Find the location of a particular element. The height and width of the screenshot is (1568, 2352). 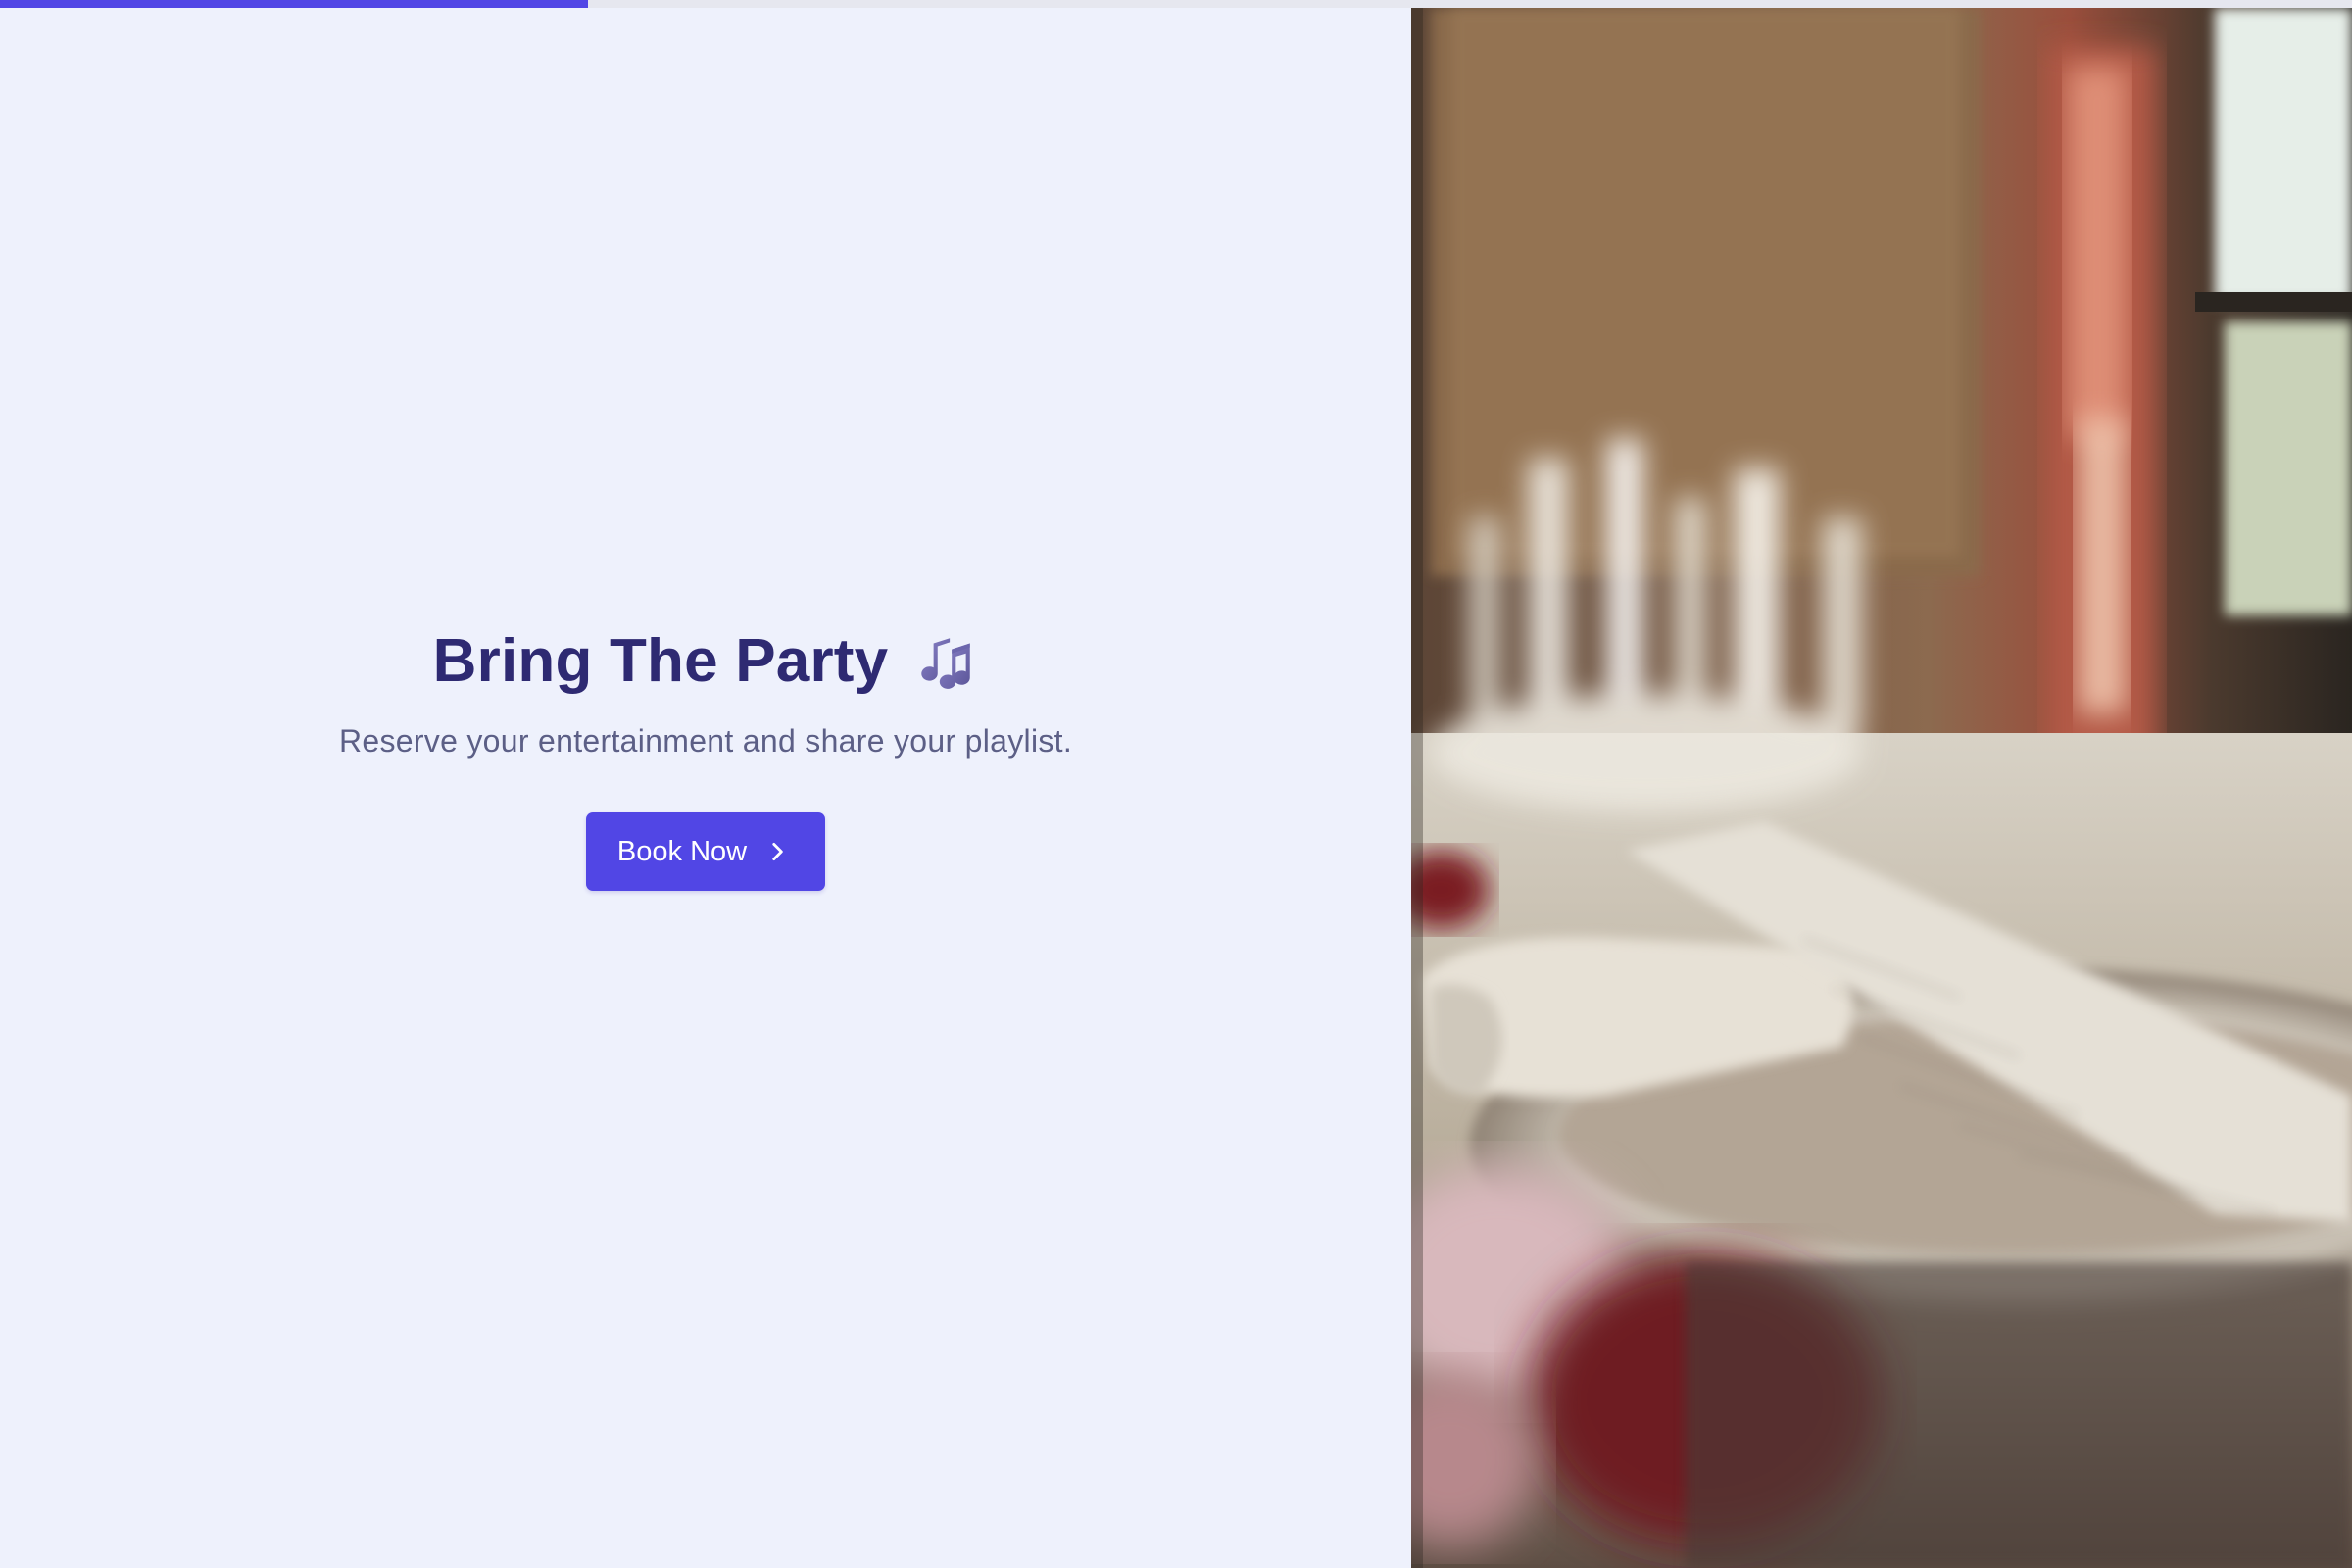

hero-title-row: Bring The Party is located at coordinates (706, 661).